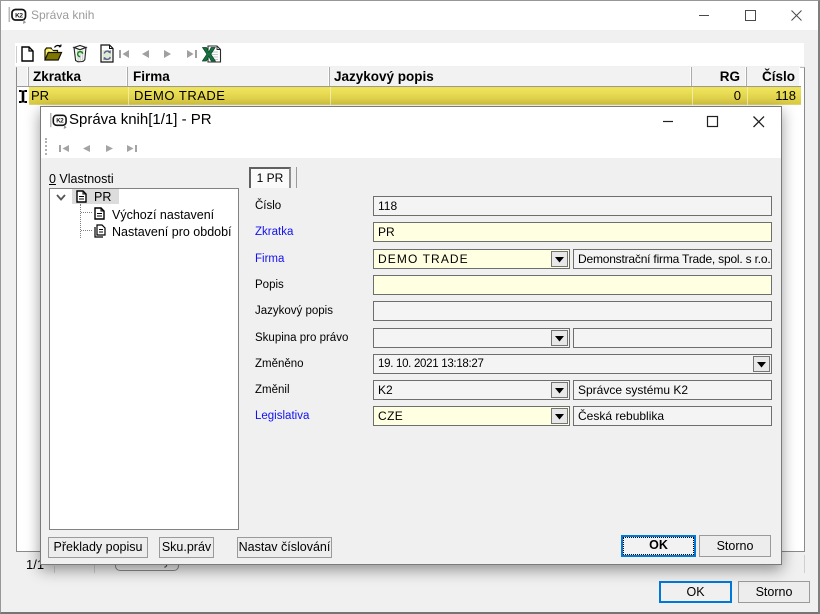 The height and width of the screenshot is (614, 820). I want to click on svg-text: K2, so click(19, 15).